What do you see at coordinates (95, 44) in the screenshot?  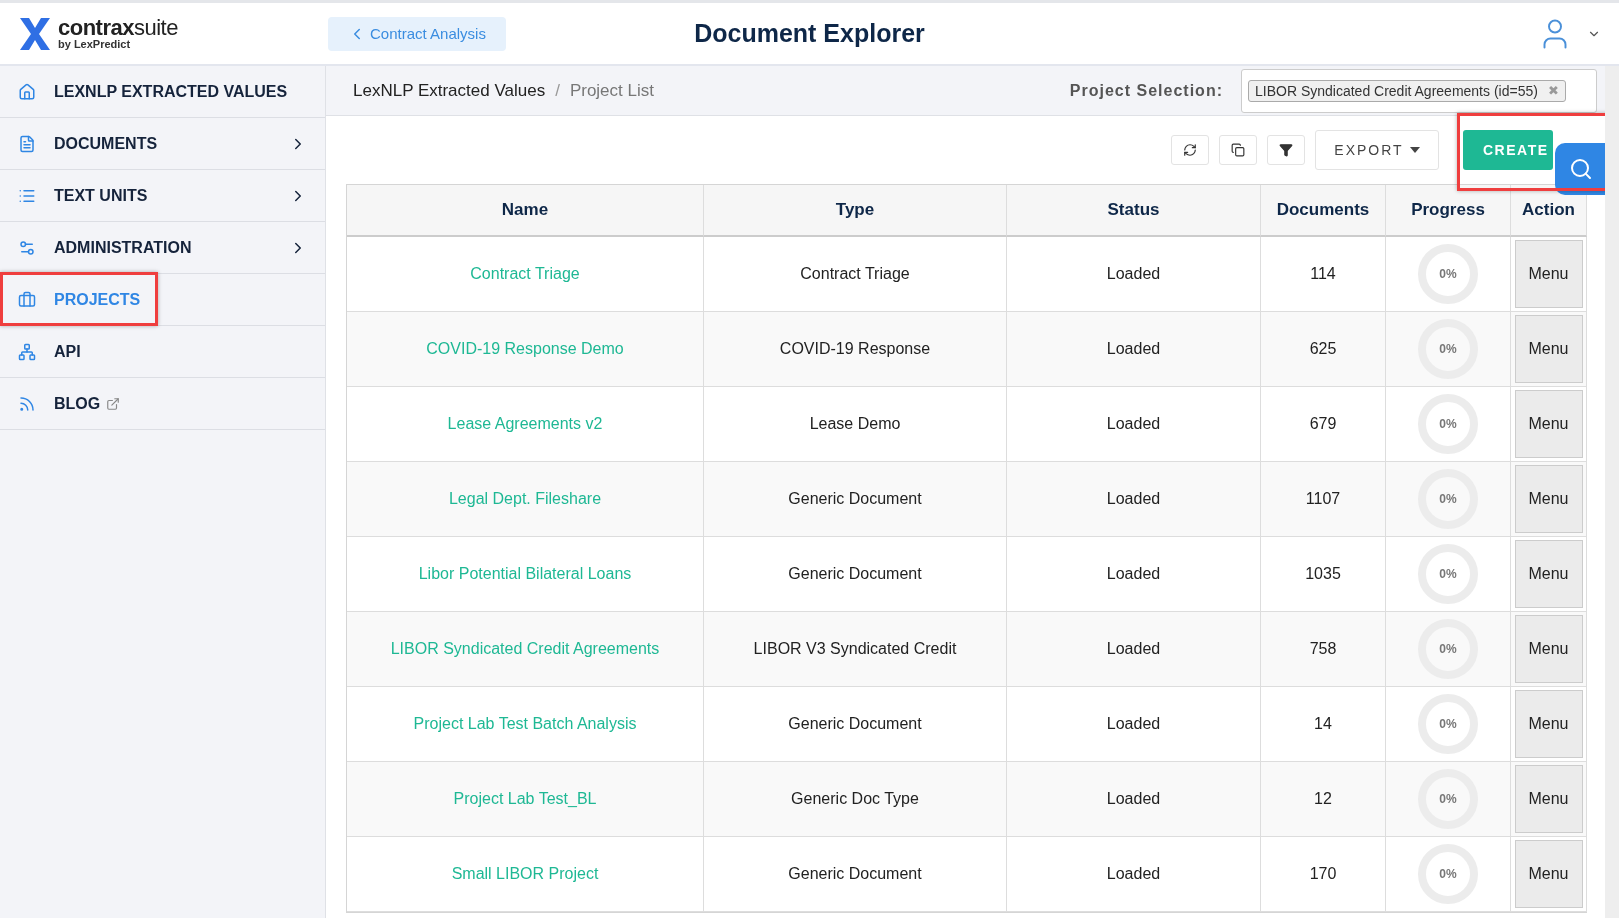 I see `logo-byline: by LexPredict` at bounding box center [95, 44].